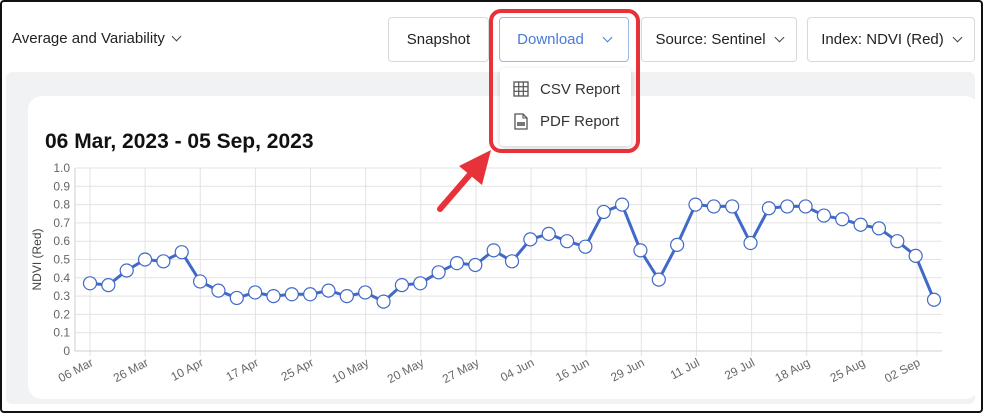 The width and height of the screenshot is (983, 413). I want to click on menu-item-csv-report: CSV Report, so click(565, 89).